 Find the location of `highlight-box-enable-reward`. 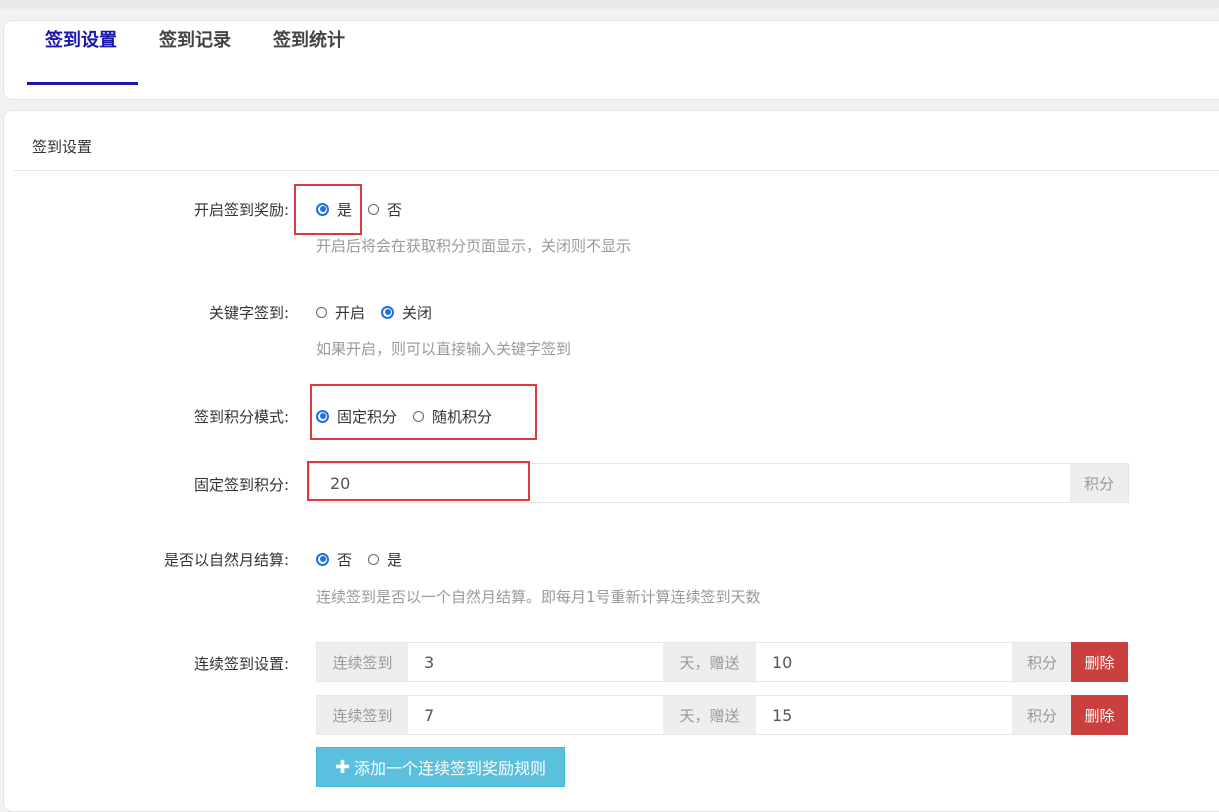

highlight-box-enable-reward is located at coordinates (328, 209).